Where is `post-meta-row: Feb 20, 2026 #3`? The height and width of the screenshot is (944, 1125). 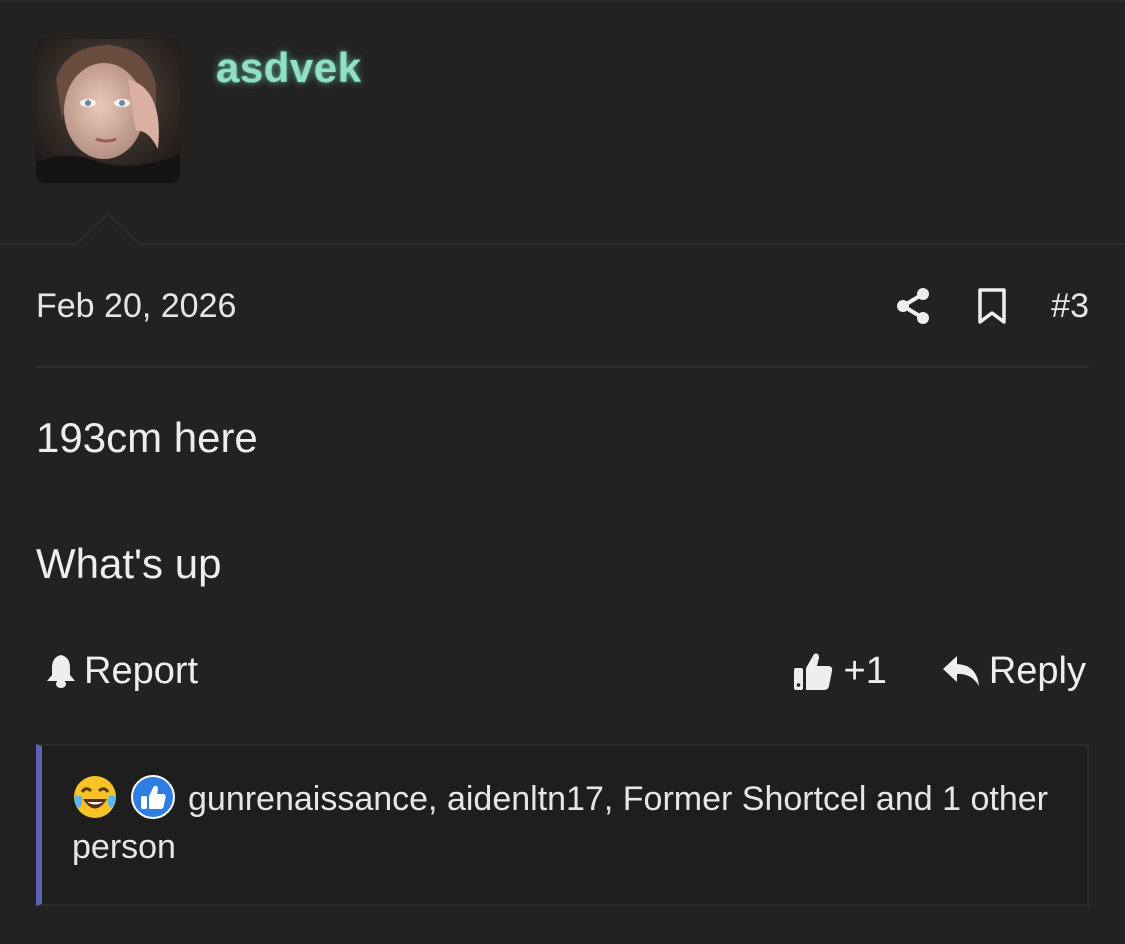 post-meta-row: Feb 20, 2026 #3 is located at coordinates (562, 306).